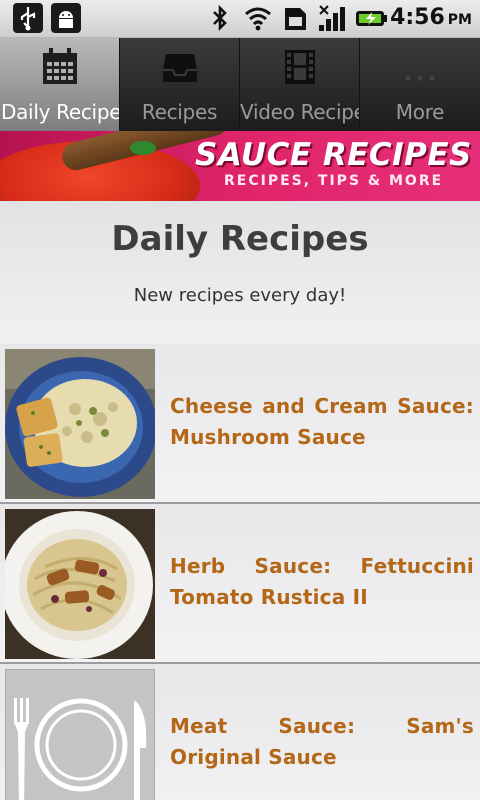 This screenshot has width=480, height=800. I want to click on usb-icon, so click(28, 18).